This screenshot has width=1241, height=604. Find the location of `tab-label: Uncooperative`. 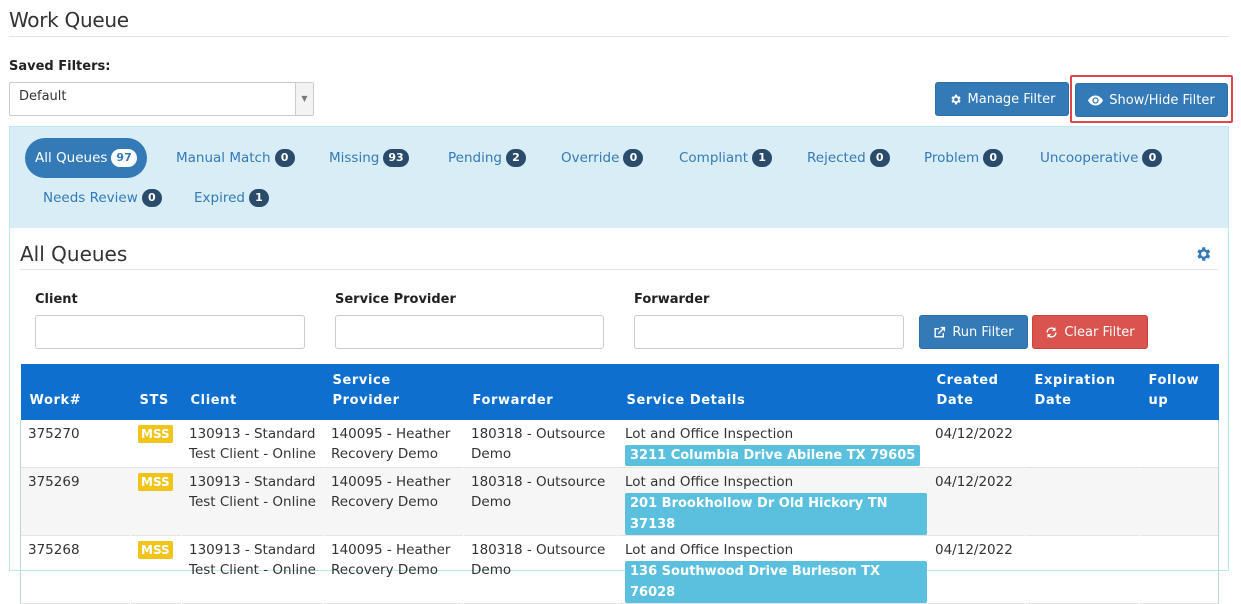

tab-label: Uncooperative is located at coordinates (1089, 158).